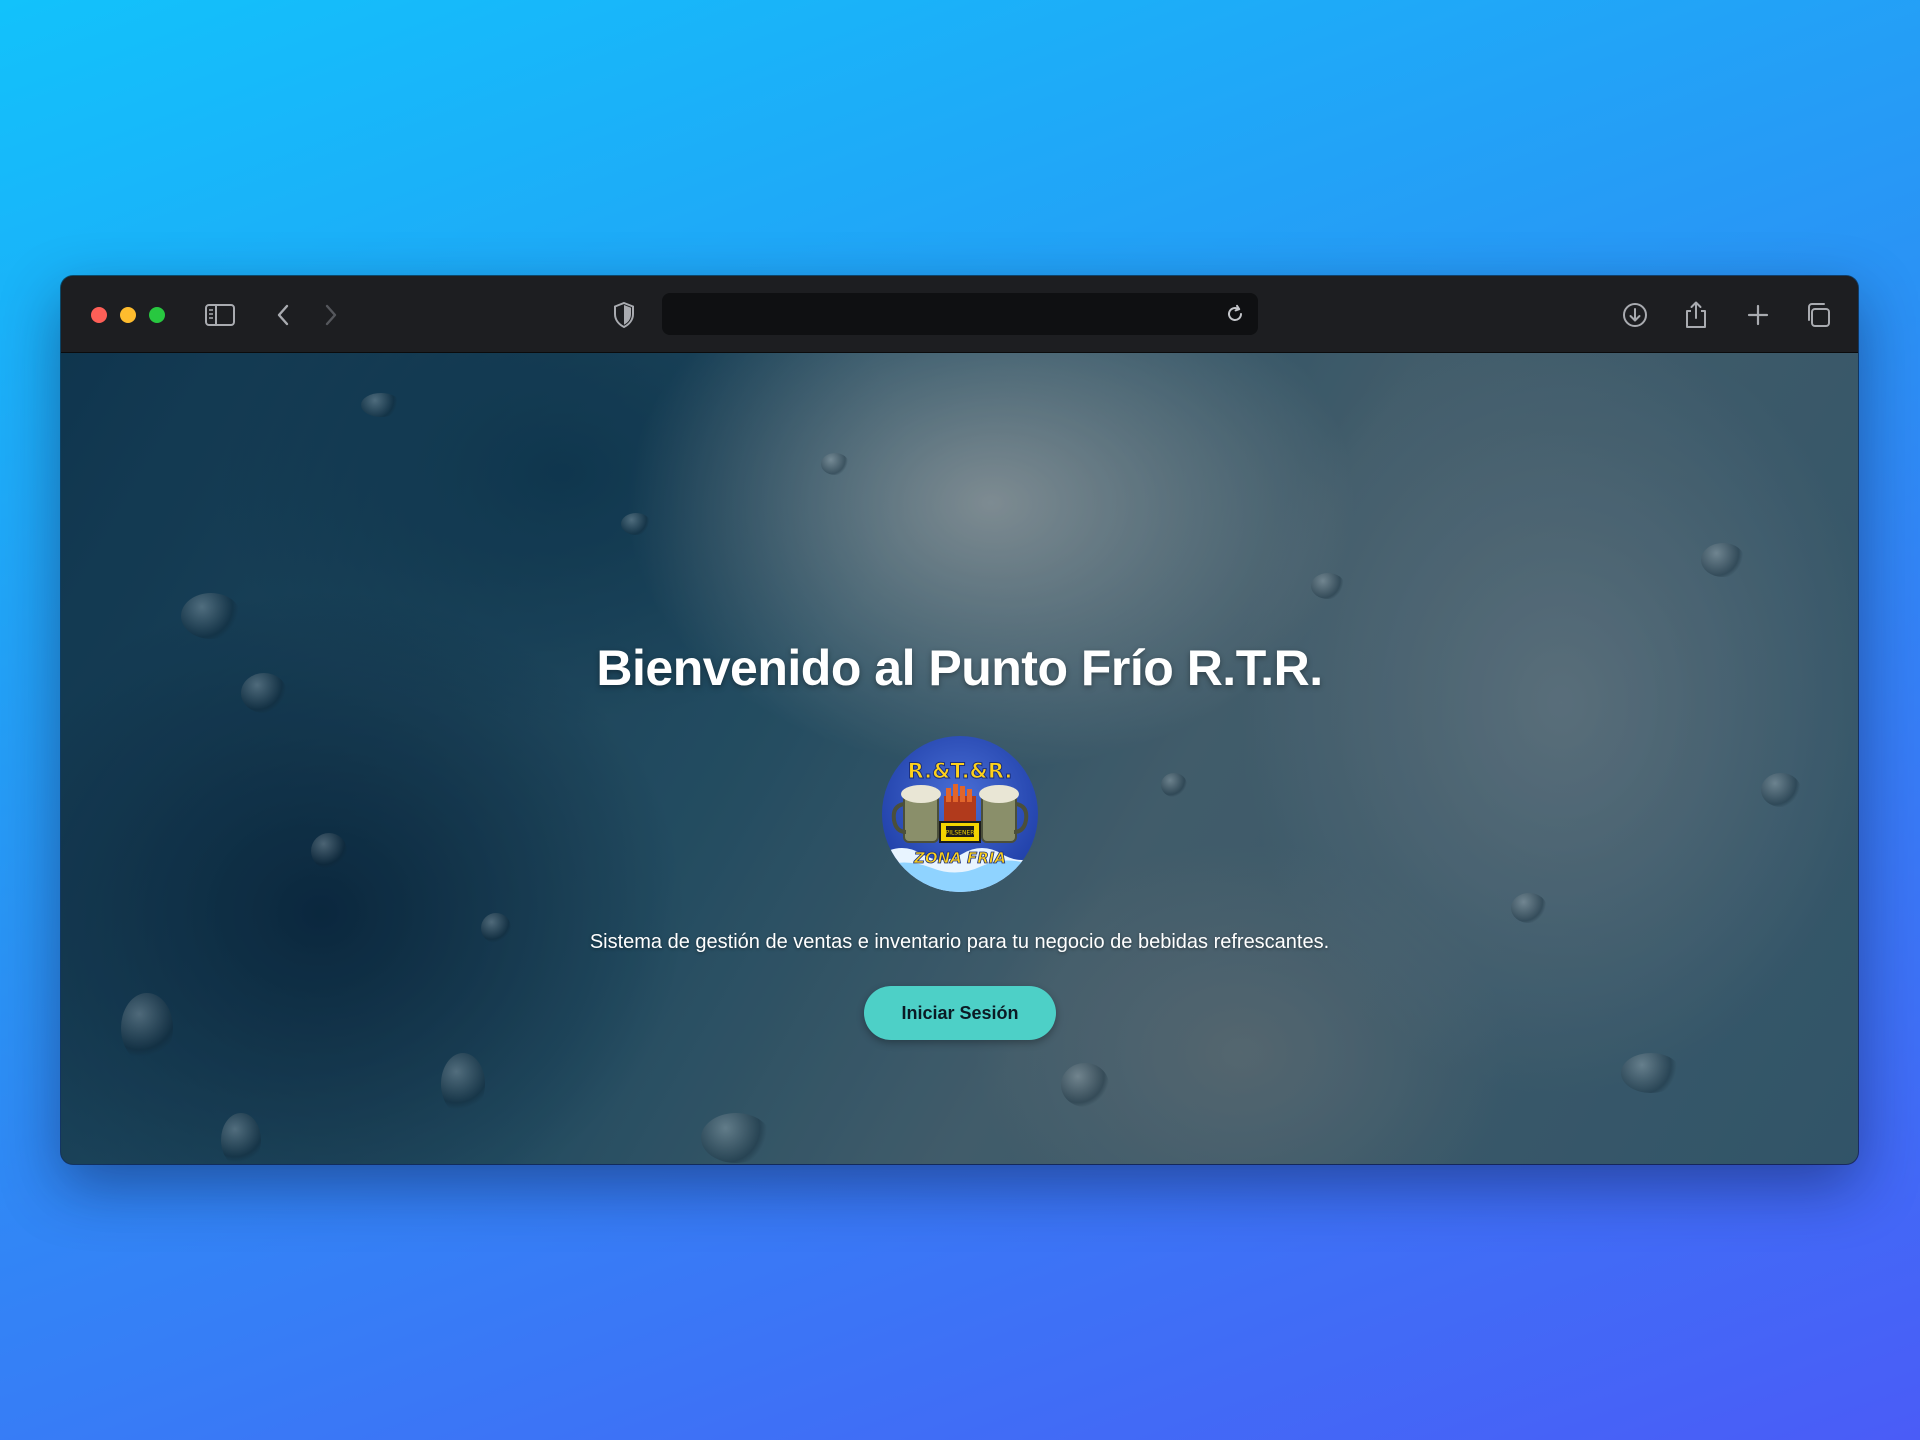 The width and height of the screenshot is (1920, 1440). What do you see at coordinates (128, 315) in the screenshot?
I see `minimize-window-button` at bounding box center [128, 315].